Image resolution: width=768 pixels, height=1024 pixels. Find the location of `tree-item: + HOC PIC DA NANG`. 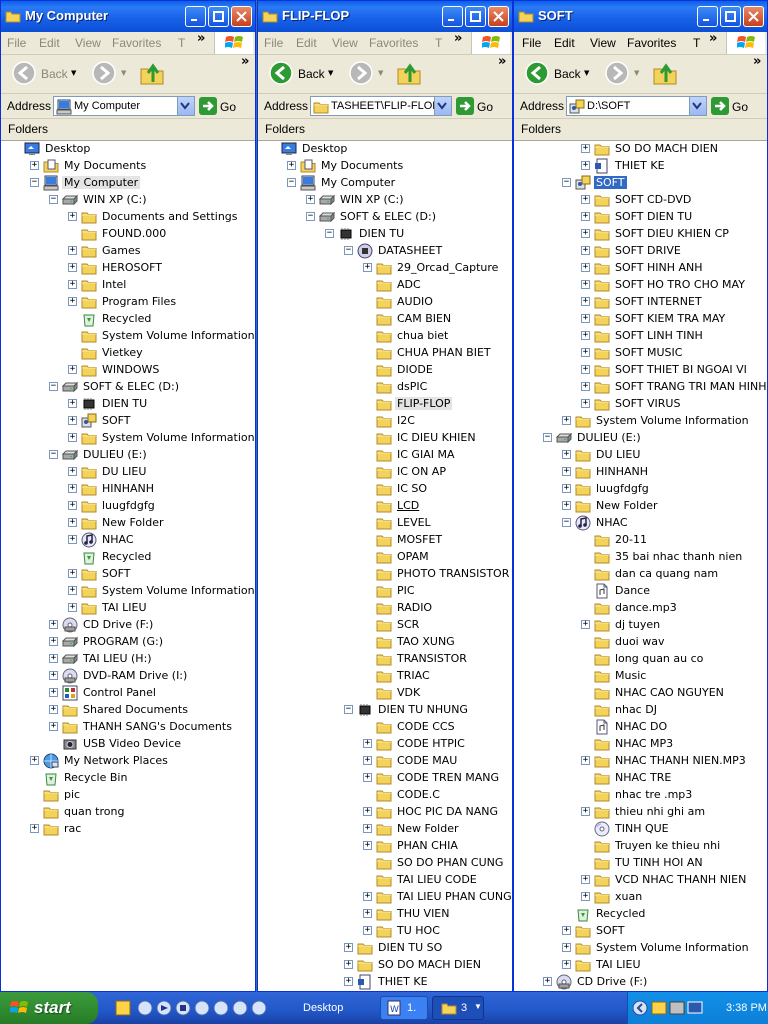

tree-item: + HOC PIC DA NANG is located at coordinates (385, 812).